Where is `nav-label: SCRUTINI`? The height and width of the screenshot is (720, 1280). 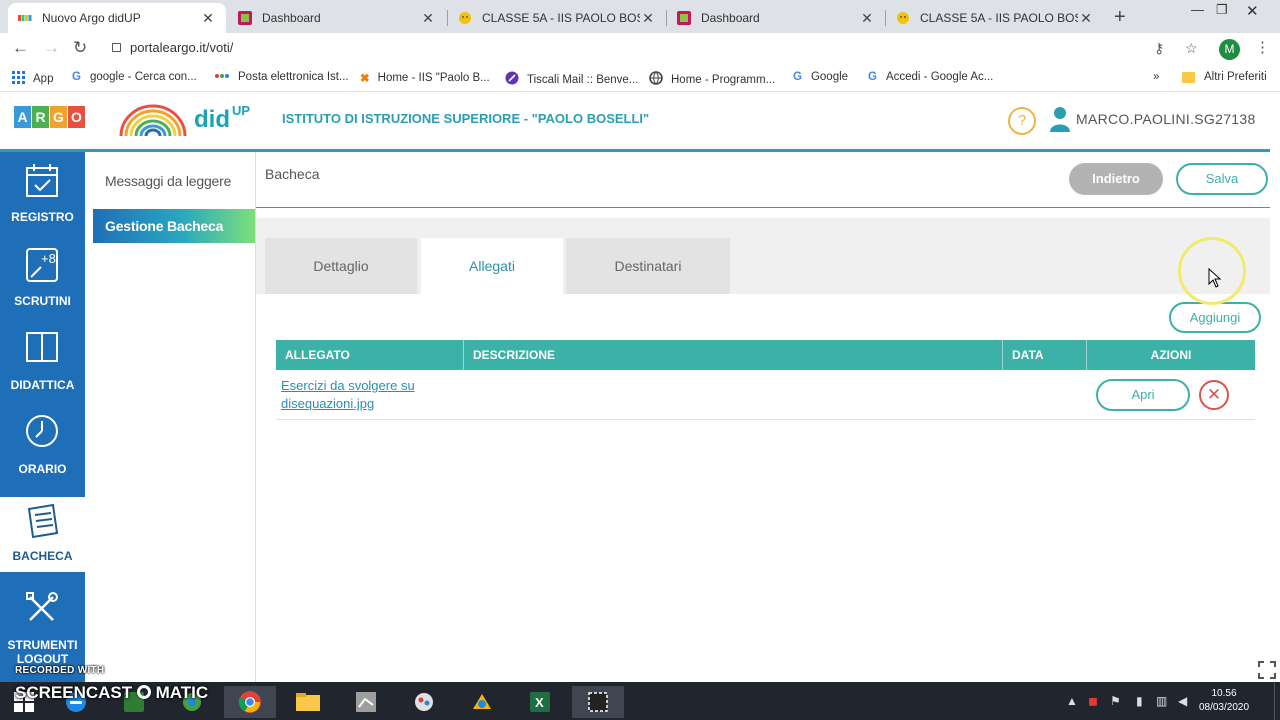 nav-label: SCRUTINI is located at coordinates (42, 301).